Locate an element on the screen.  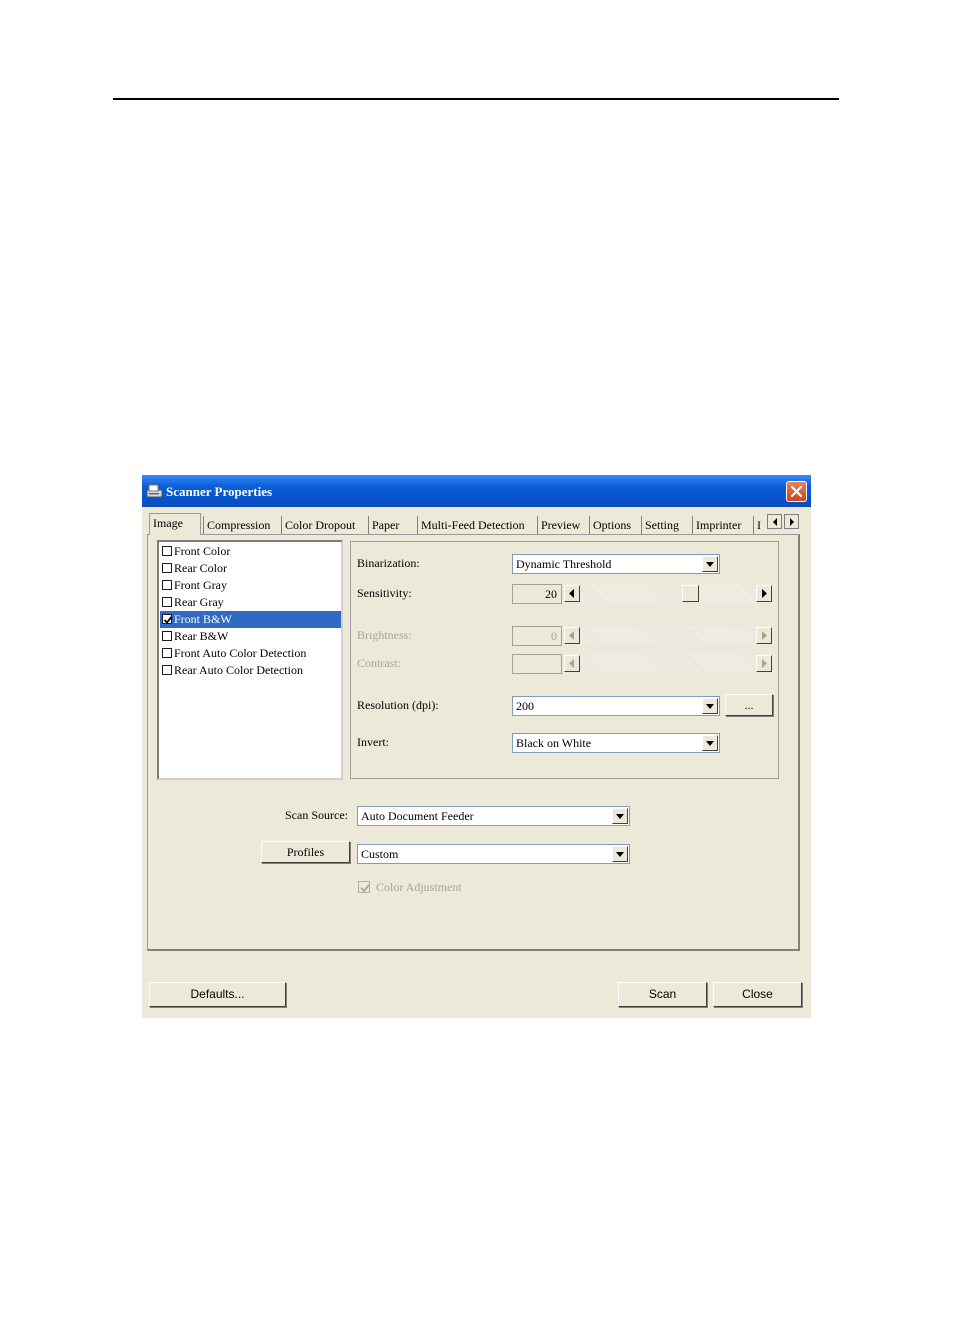
list-item-rear-auto-color-detection: Rear Auto Color Detection is located at coordinates (250, 670).